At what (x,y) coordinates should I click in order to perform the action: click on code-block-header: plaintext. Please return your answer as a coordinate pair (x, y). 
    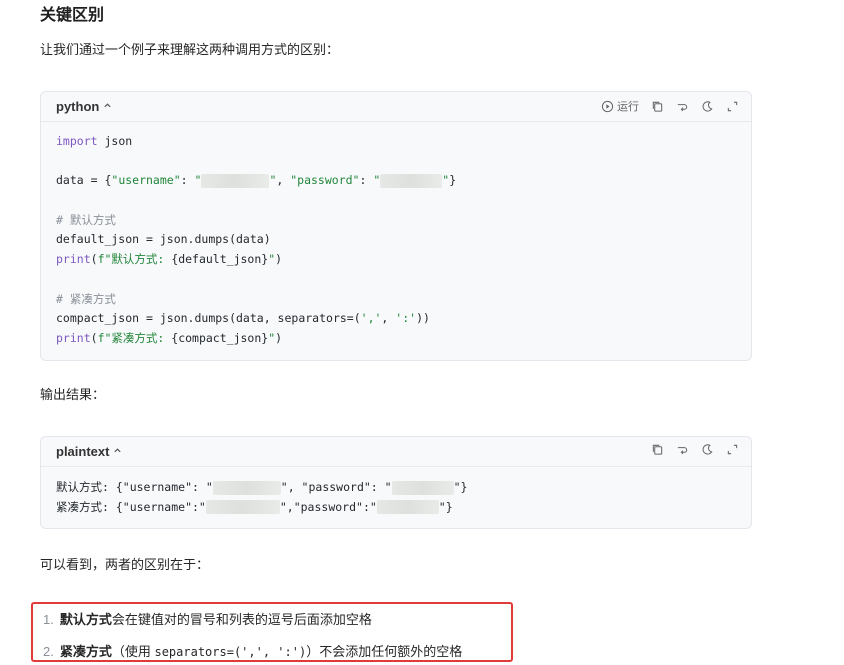
    Looking at the image, I should click on (396, 452).